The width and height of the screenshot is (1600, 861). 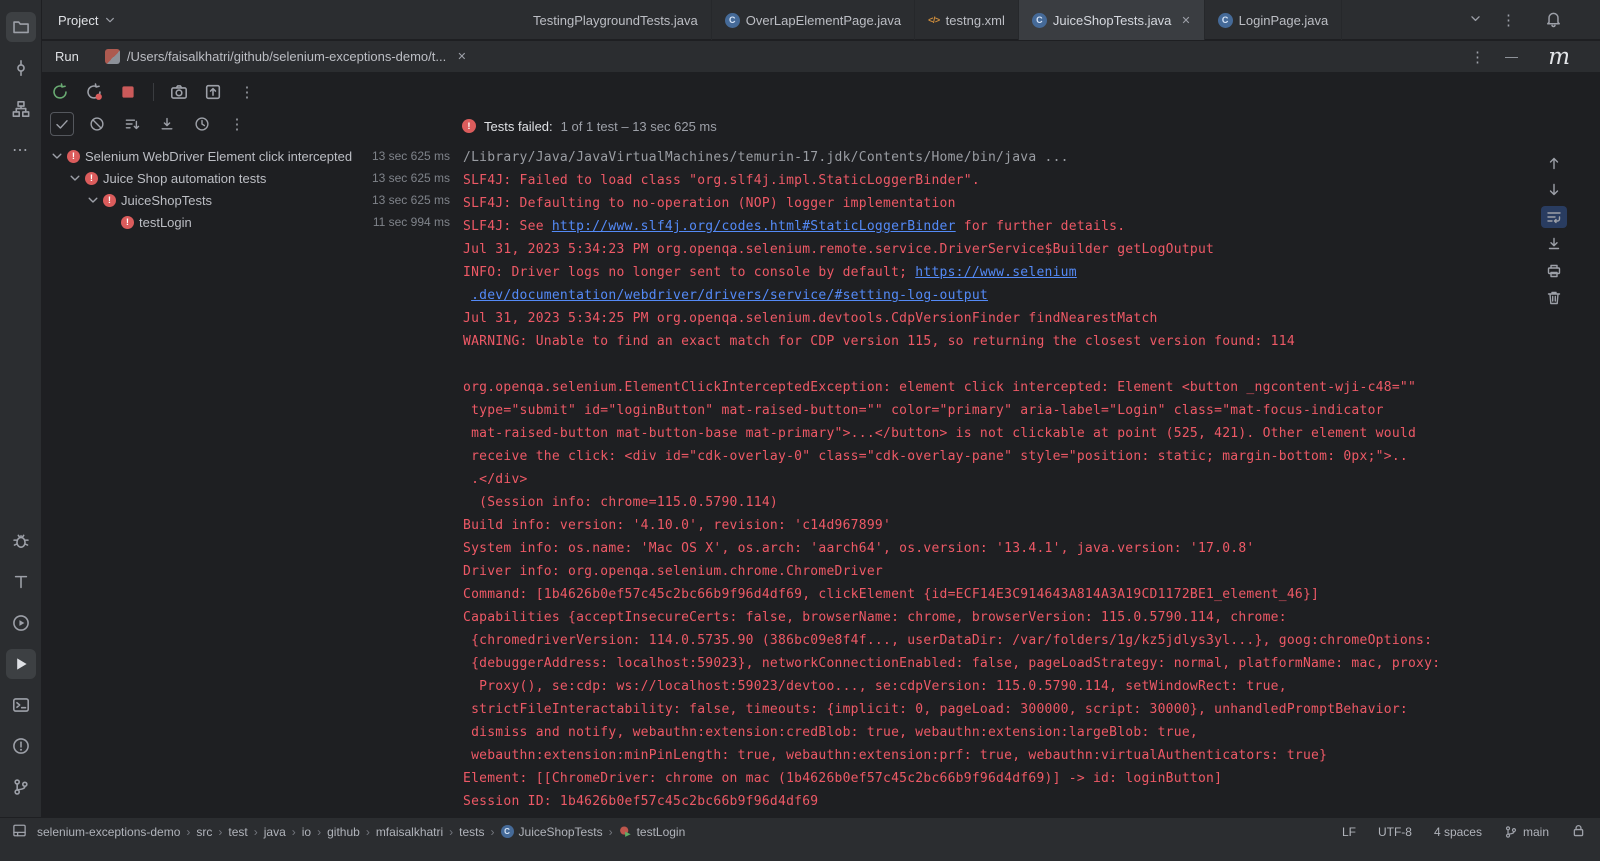 I want to click on breadcrumb-item: C JuiceShopTests, so click(x=551, y=832).